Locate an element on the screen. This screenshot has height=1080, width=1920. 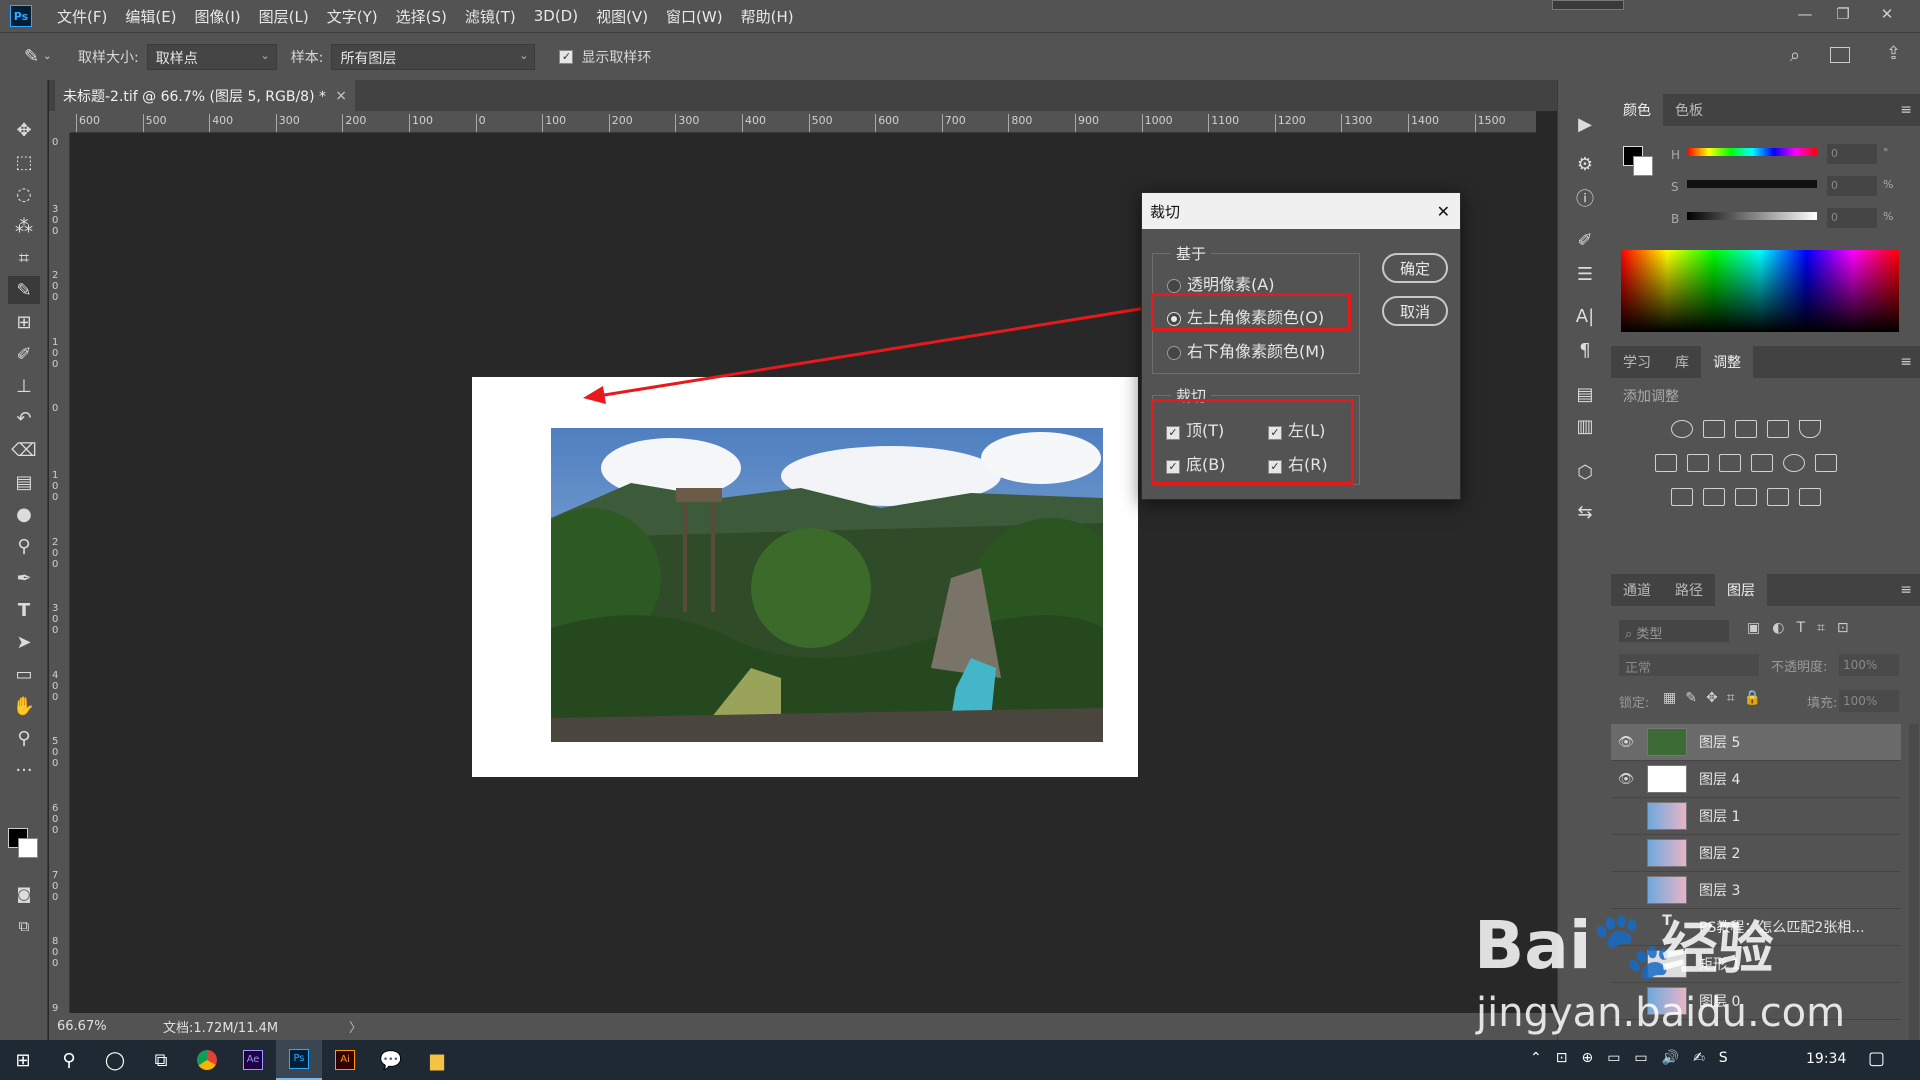
play-icon: ▶ is located at coordinates (1585, 124).